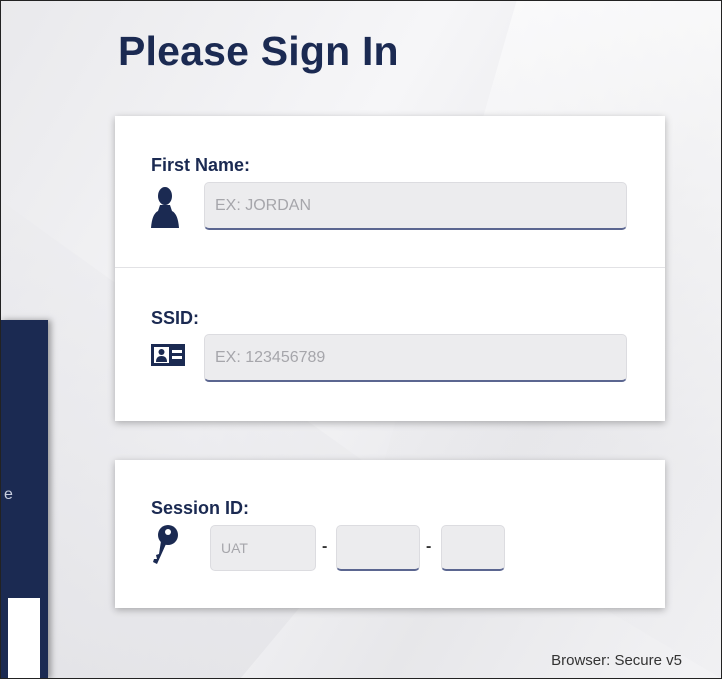 This screenshot has height=679, width=722. What do you see at coordinates (165, 209) in the screenshot?
I see `person-icon` at bounding box center [165, 209].